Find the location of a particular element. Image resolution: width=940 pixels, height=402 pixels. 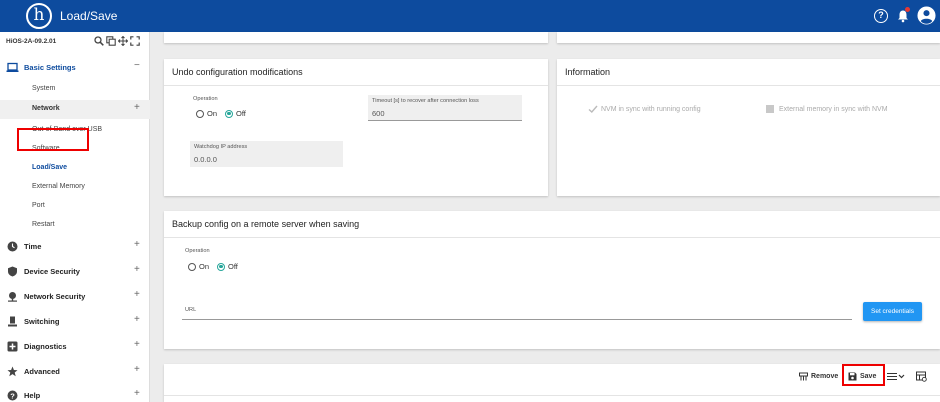

star-icon is located at coordinates (12, 371).